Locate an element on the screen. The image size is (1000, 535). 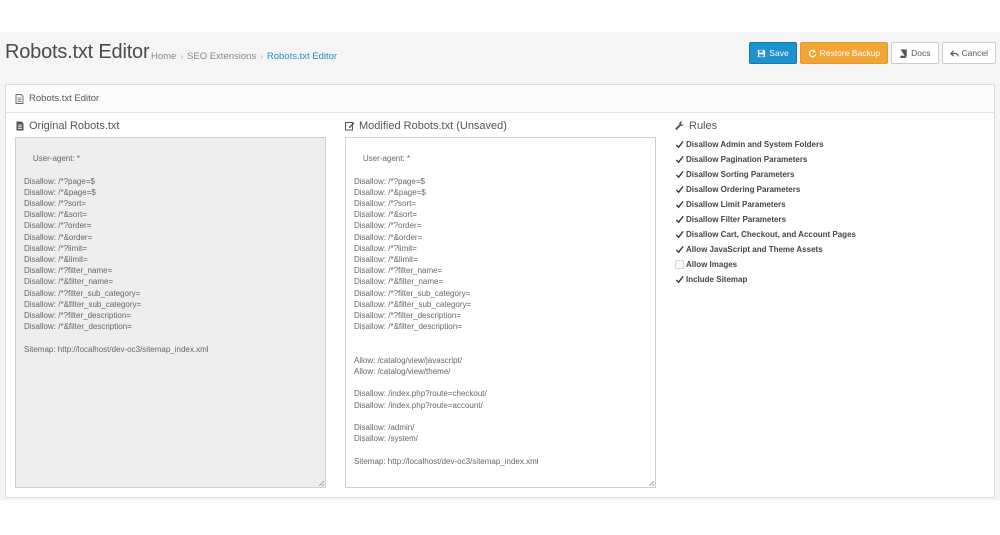
rule-item: Disallow Admin and System Folders is located at coordinates (765, 144).